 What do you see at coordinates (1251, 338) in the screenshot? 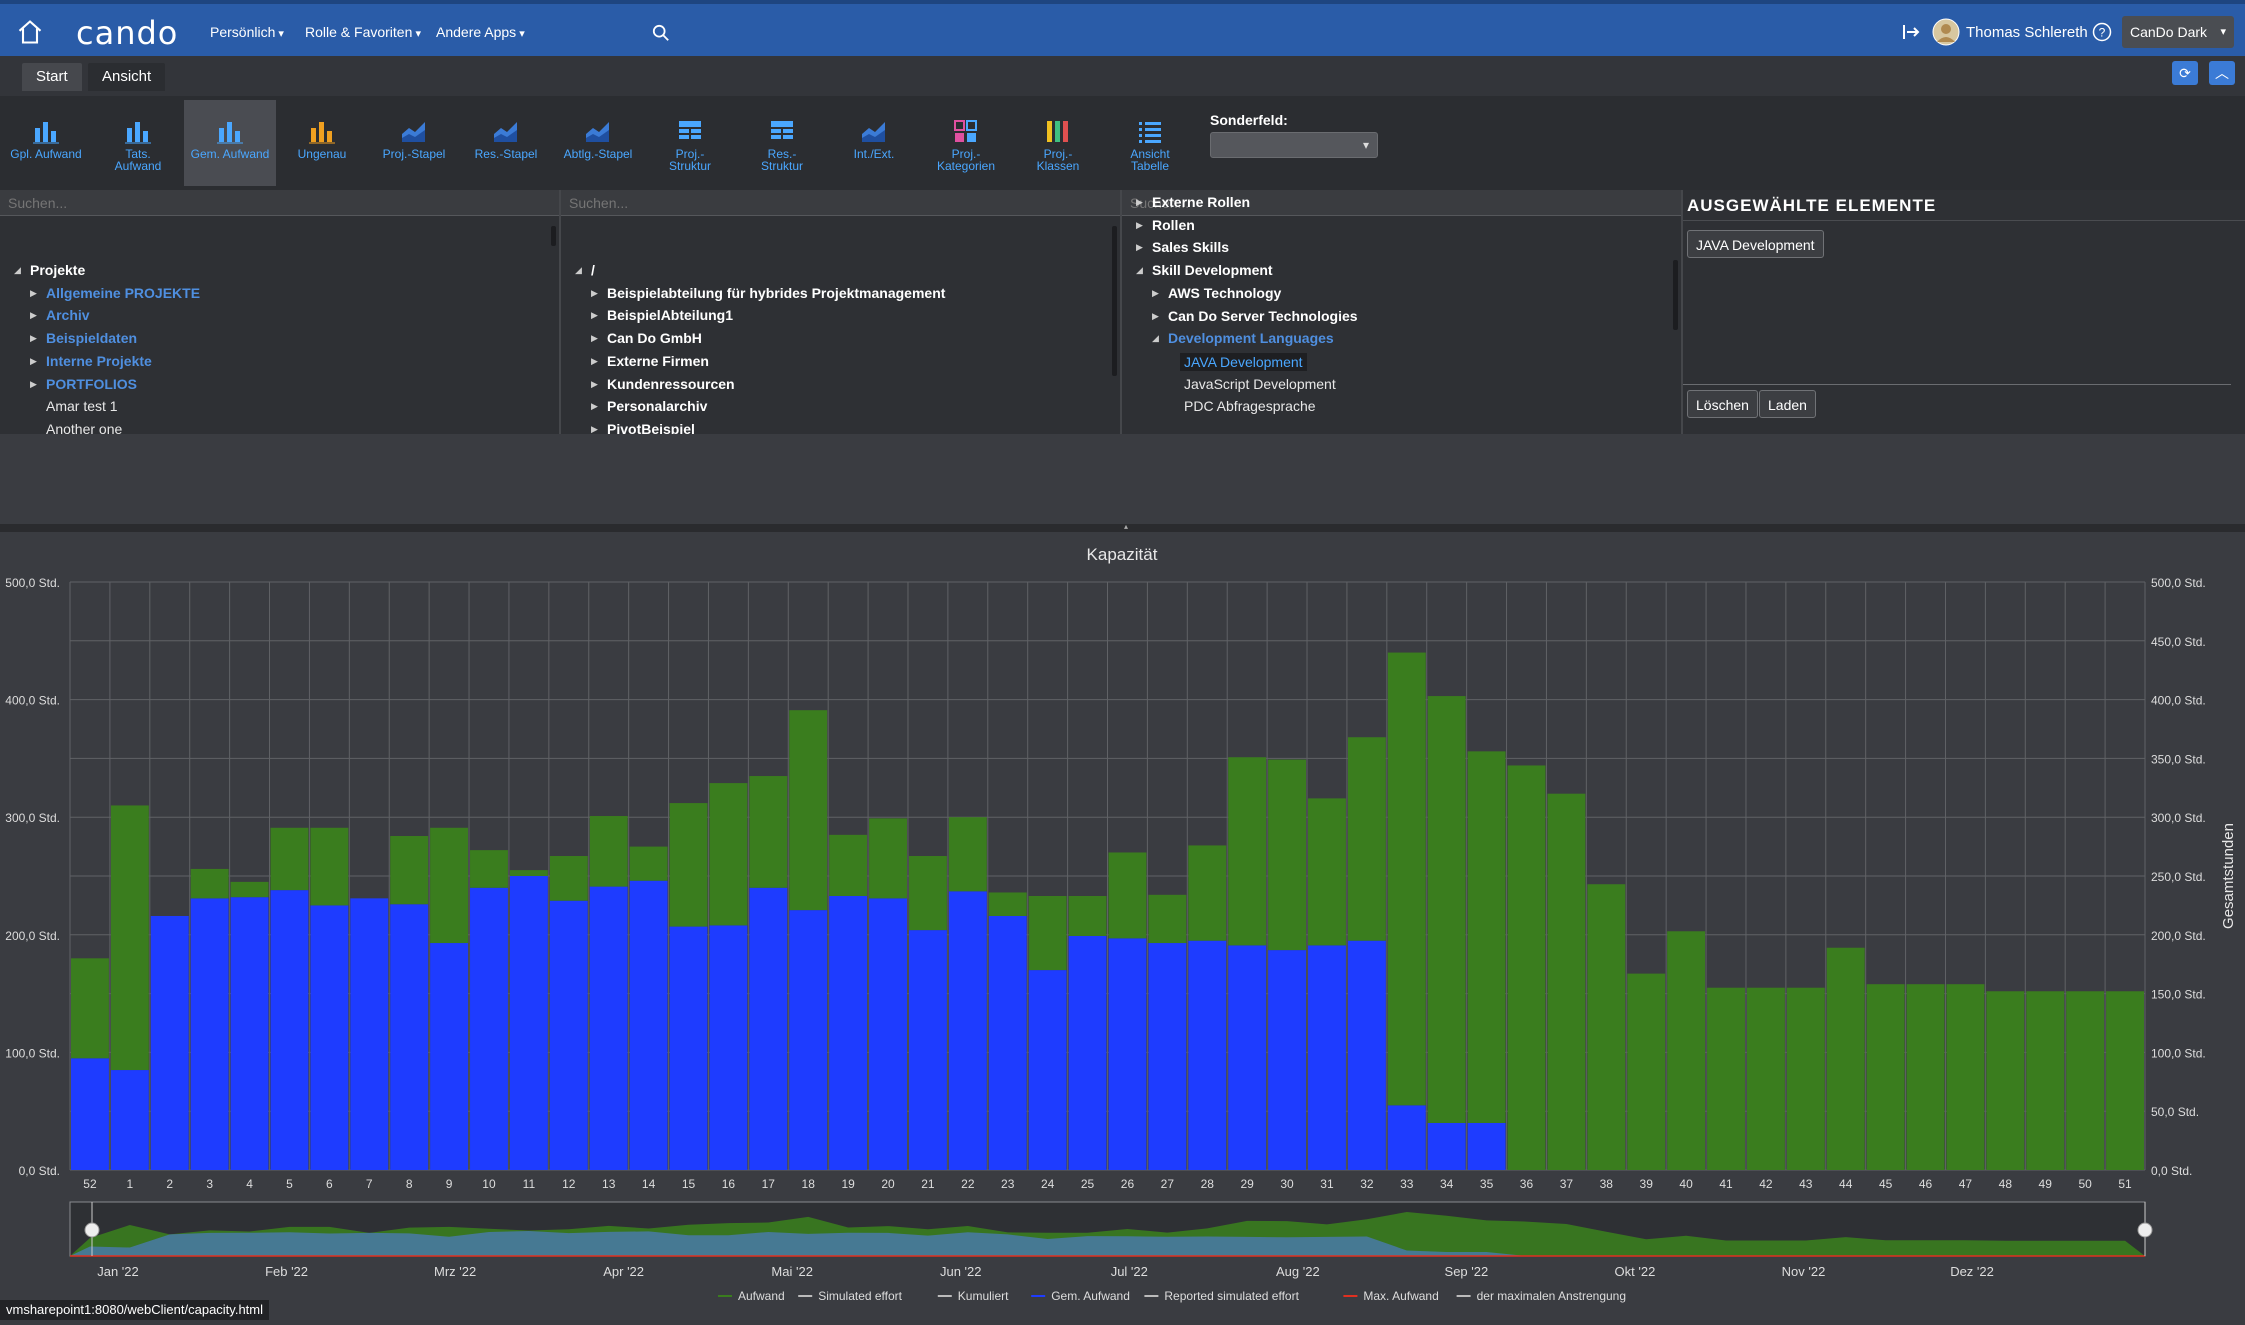
I see `tree-item: Development Languages` at bounding box center [1251, 338].